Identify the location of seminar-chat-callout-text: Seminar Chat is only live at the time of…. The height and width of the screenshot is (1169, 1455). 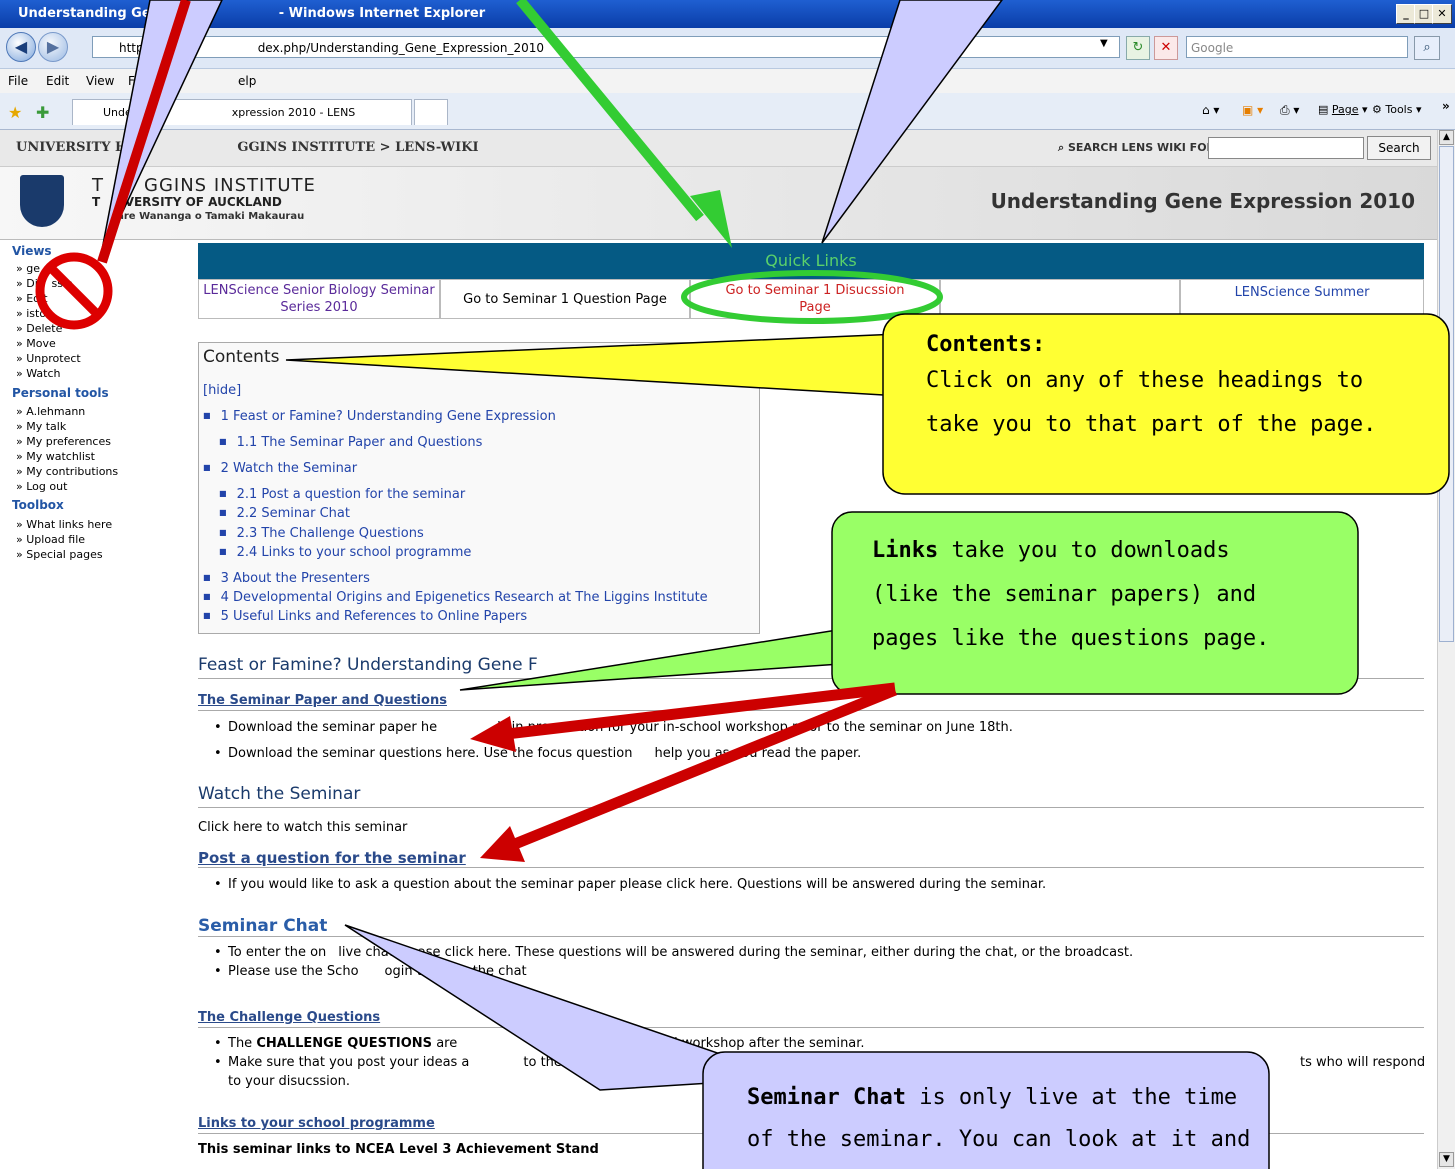
(999, 1118).